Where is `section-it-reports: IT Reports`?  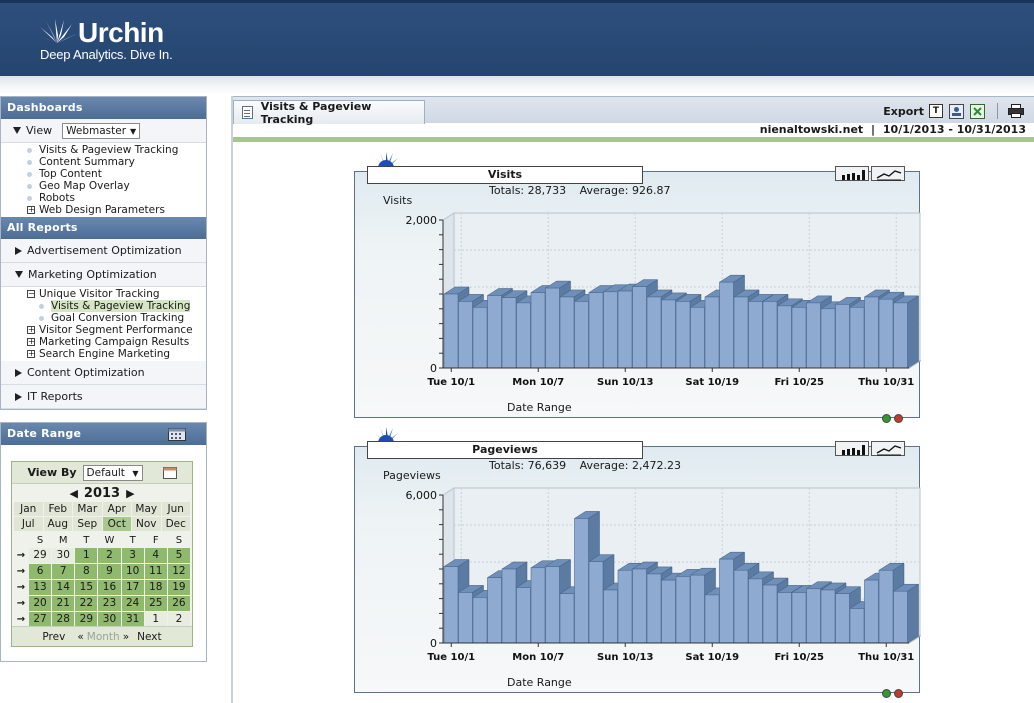 section-it-reports: IT Reports is located at coordinates (103, 397).